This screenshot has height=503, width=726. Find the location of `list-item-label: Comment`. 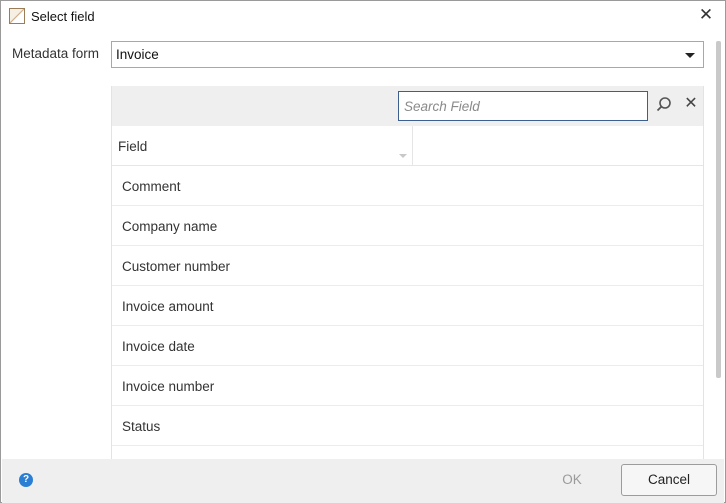

list-item-label: Comment is located at coordinates (151, 186).